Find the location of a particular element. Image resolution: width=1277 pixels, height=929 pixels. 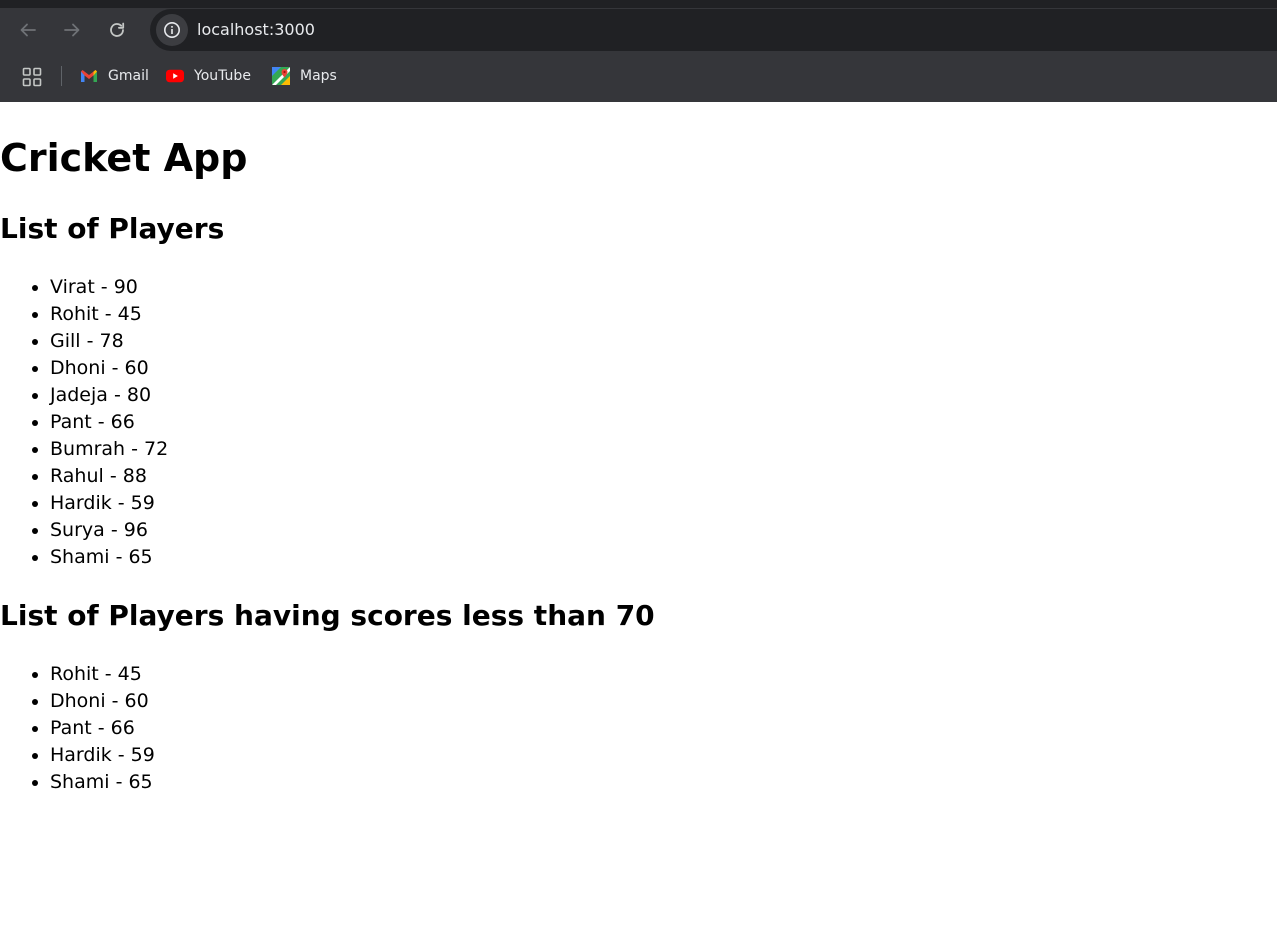

forward-arrow-icon is located at coordinates (72, 30).